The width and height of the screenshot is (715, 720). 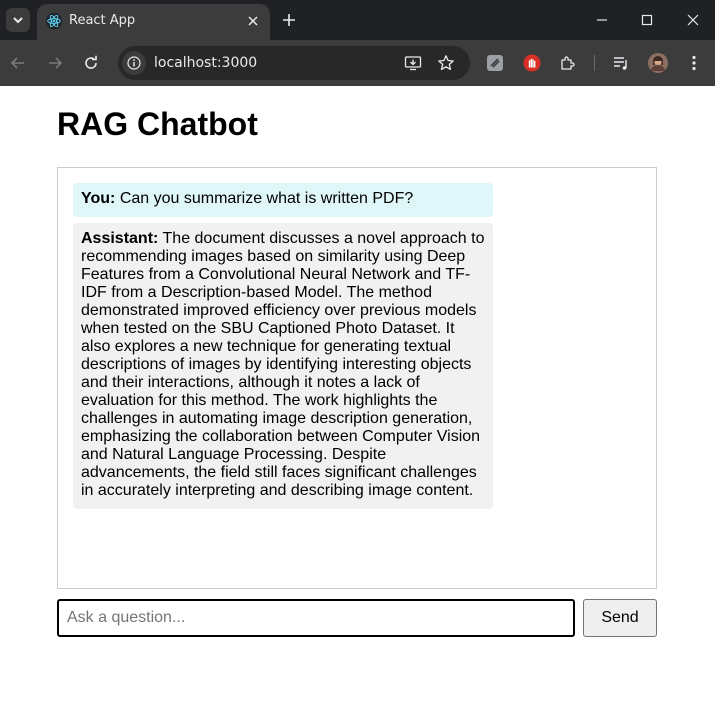 What do you see at coordinates (294, 63) in the screenshot?
I see `address-bar: localhost:3000` at bounding box center [294, 63].